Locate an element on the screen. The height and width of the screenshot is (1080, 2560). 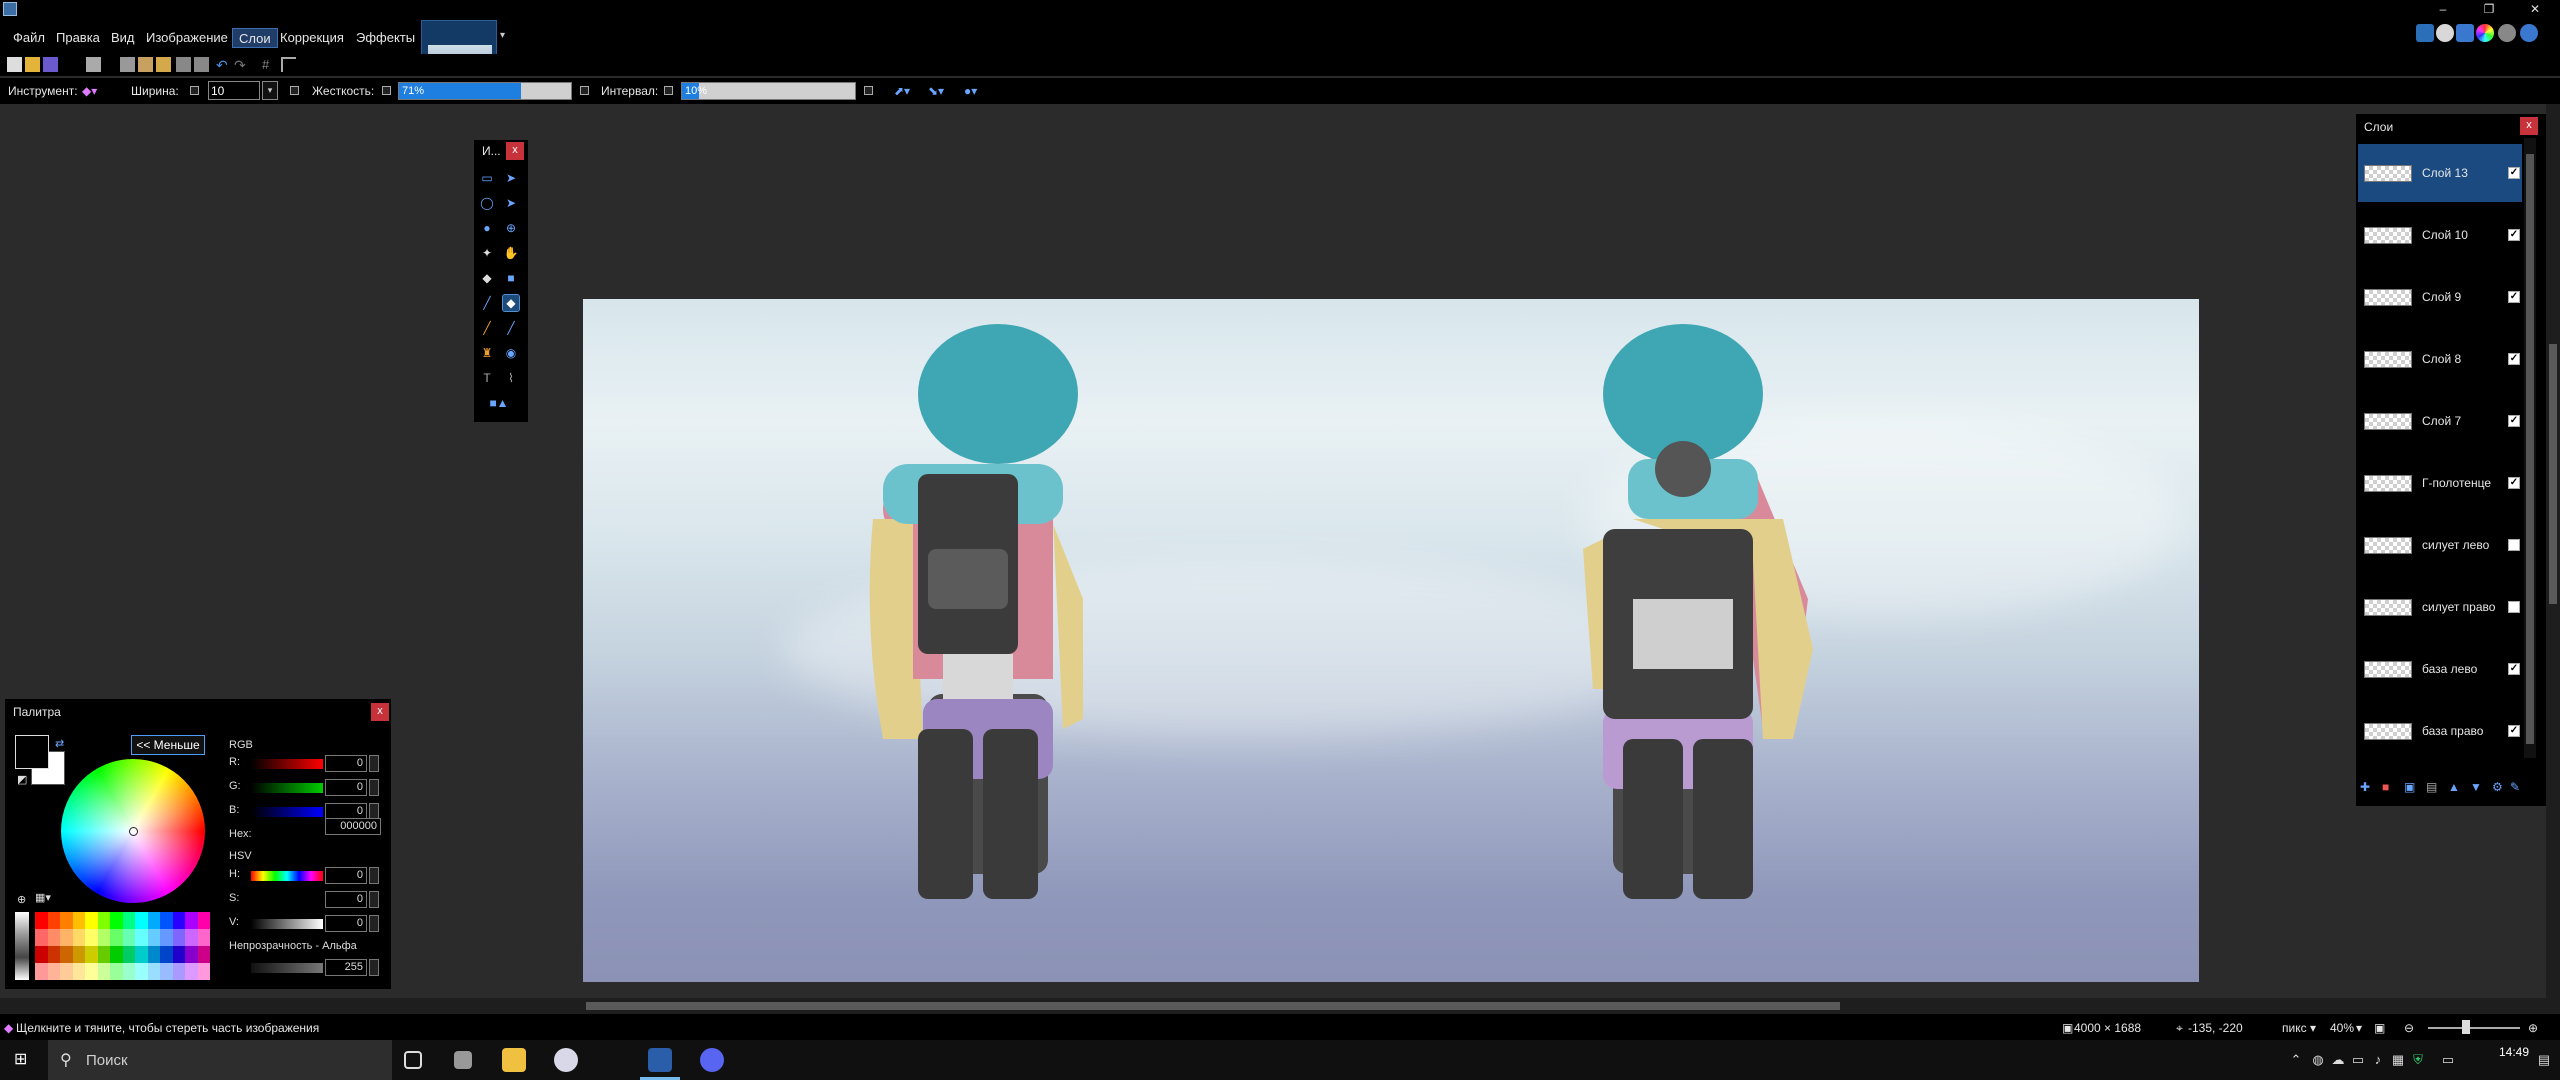
discord-icon is located at coordinates (712, 1060).